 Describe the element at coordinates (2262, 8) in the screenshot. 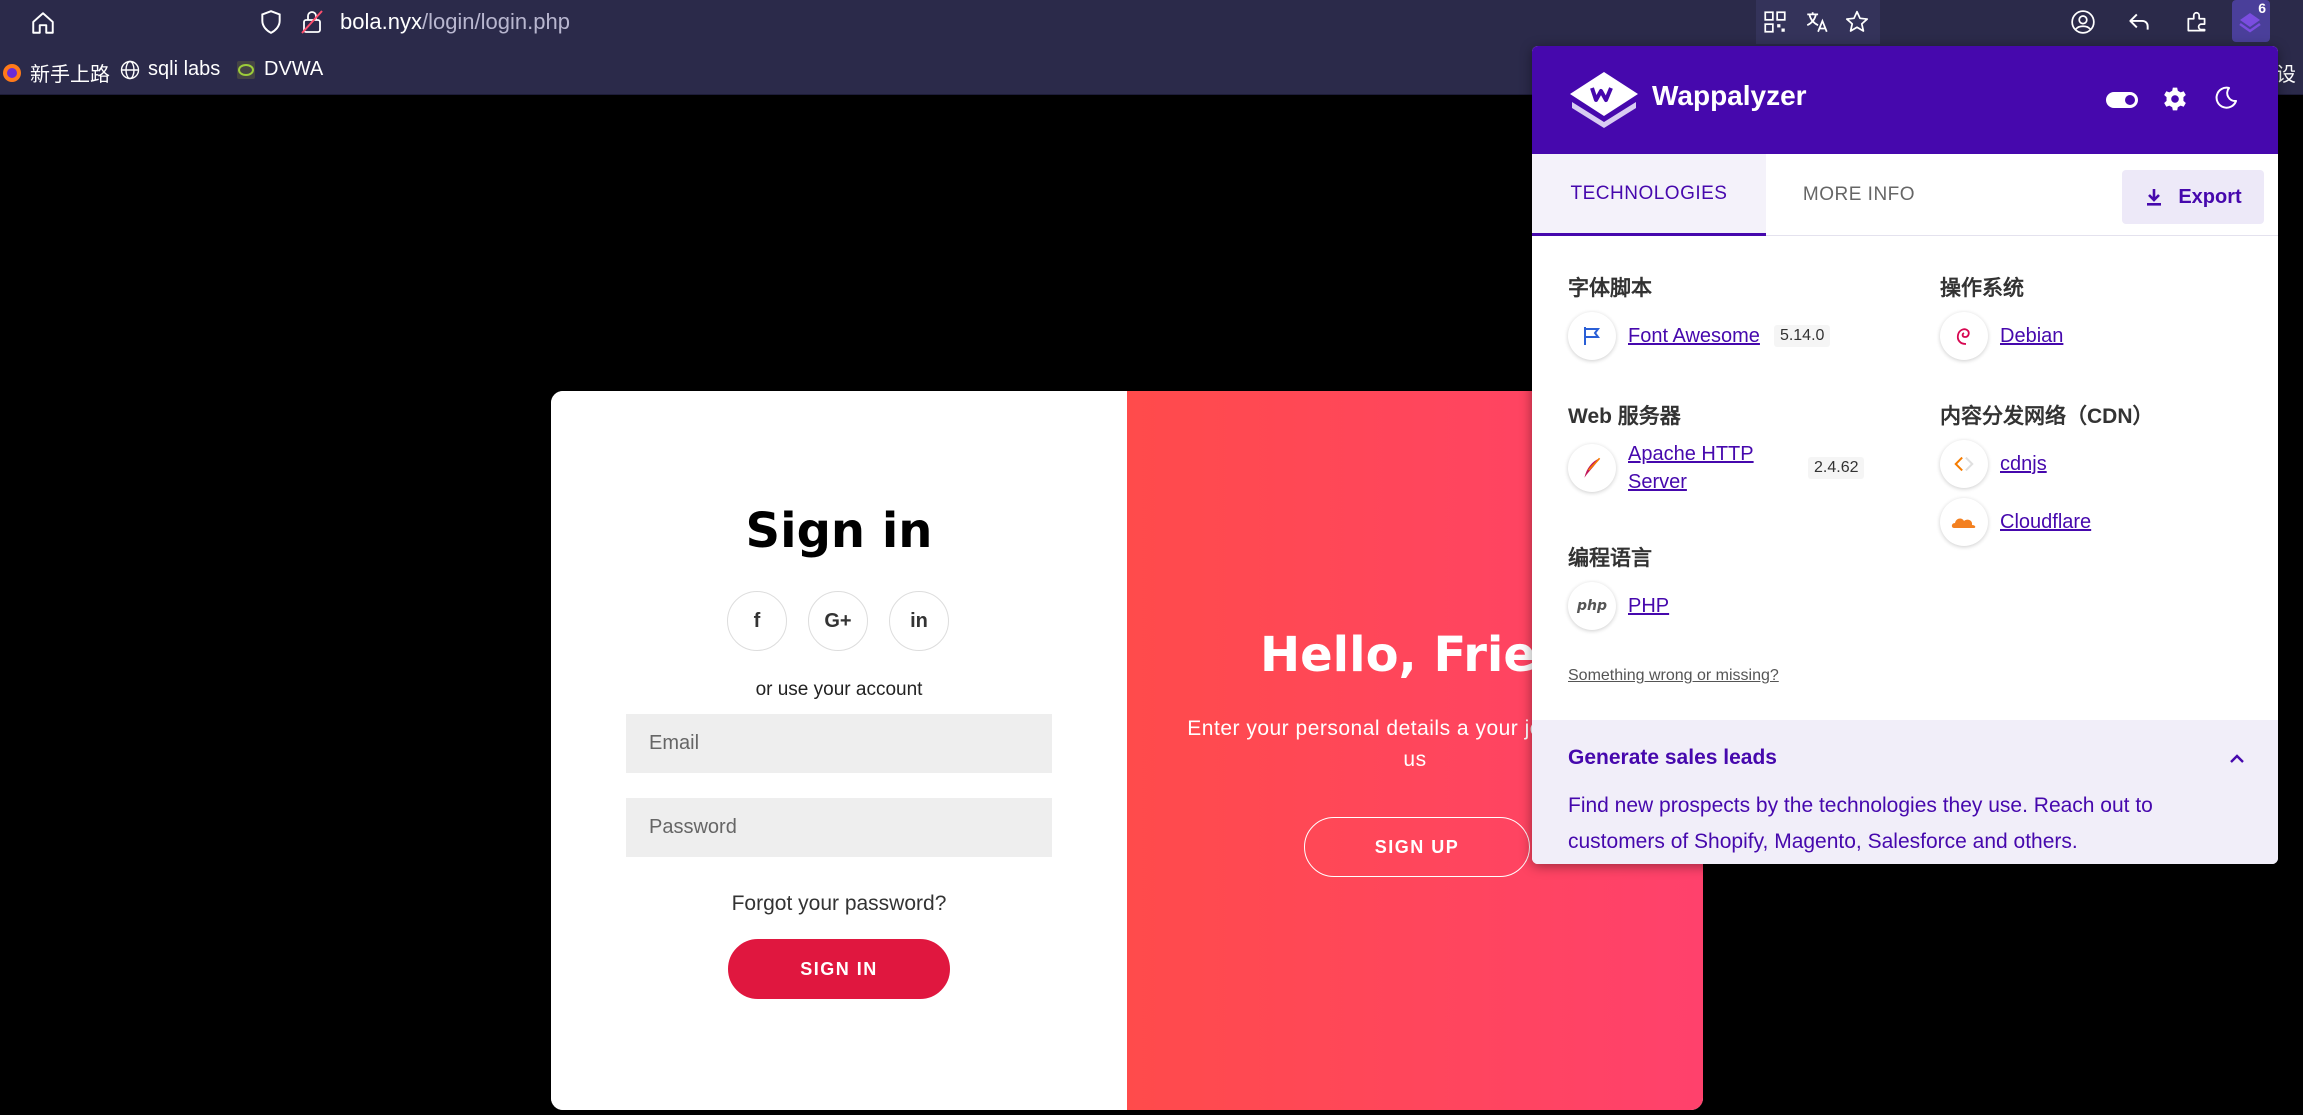

I see `extension-badge-count: 6` at that location.